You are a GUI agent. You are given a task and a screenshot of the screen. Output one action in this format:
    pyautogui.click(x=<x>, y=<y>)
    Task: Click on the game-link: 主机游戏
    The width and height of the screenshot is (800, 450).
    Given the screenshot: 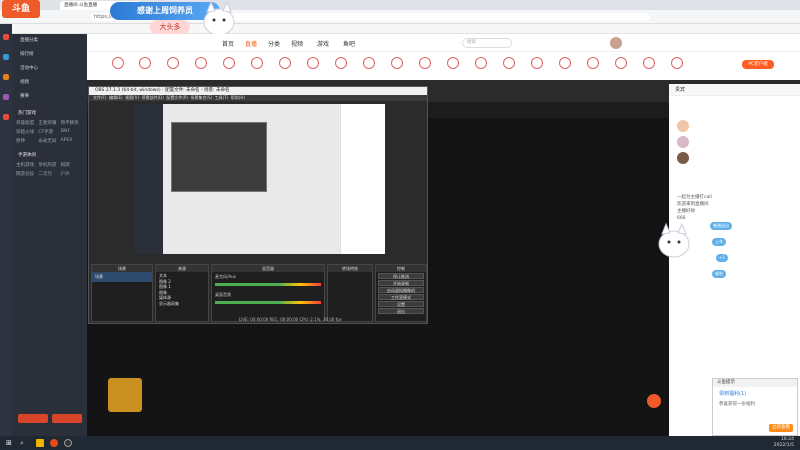 What is the action you would take?
    pyautogui.click(x=27, y=165)
    